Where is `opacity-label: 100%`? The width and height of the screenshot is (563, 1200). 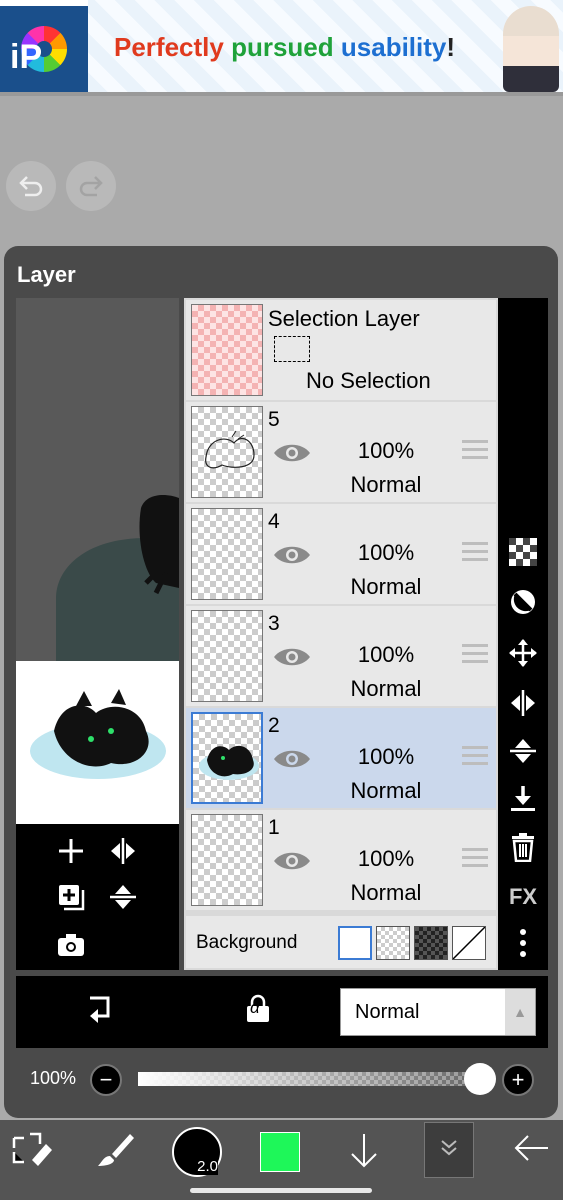
opacity-label: 100% is located at coordinates (53, 1078).